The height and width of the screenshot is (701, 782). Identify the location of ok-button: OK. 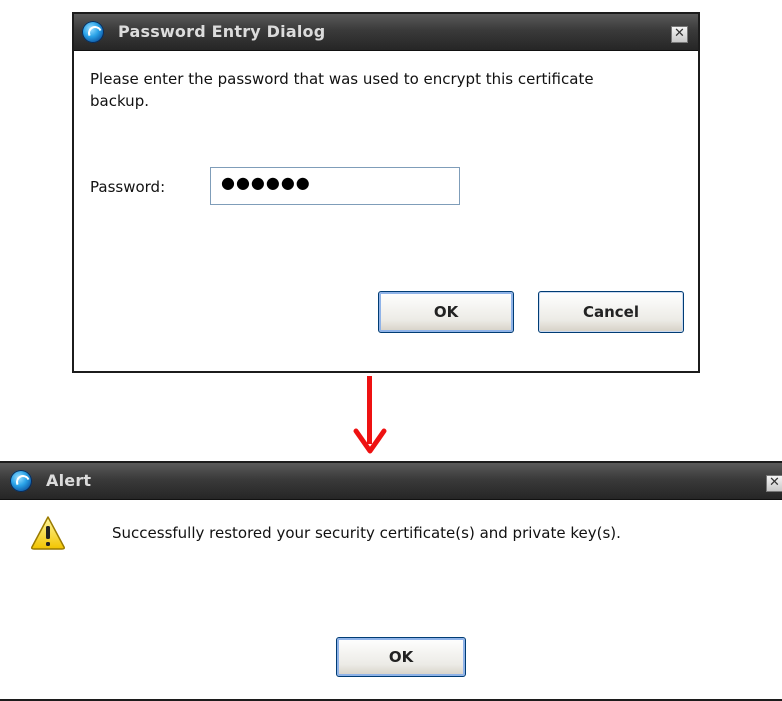
(446, 312).